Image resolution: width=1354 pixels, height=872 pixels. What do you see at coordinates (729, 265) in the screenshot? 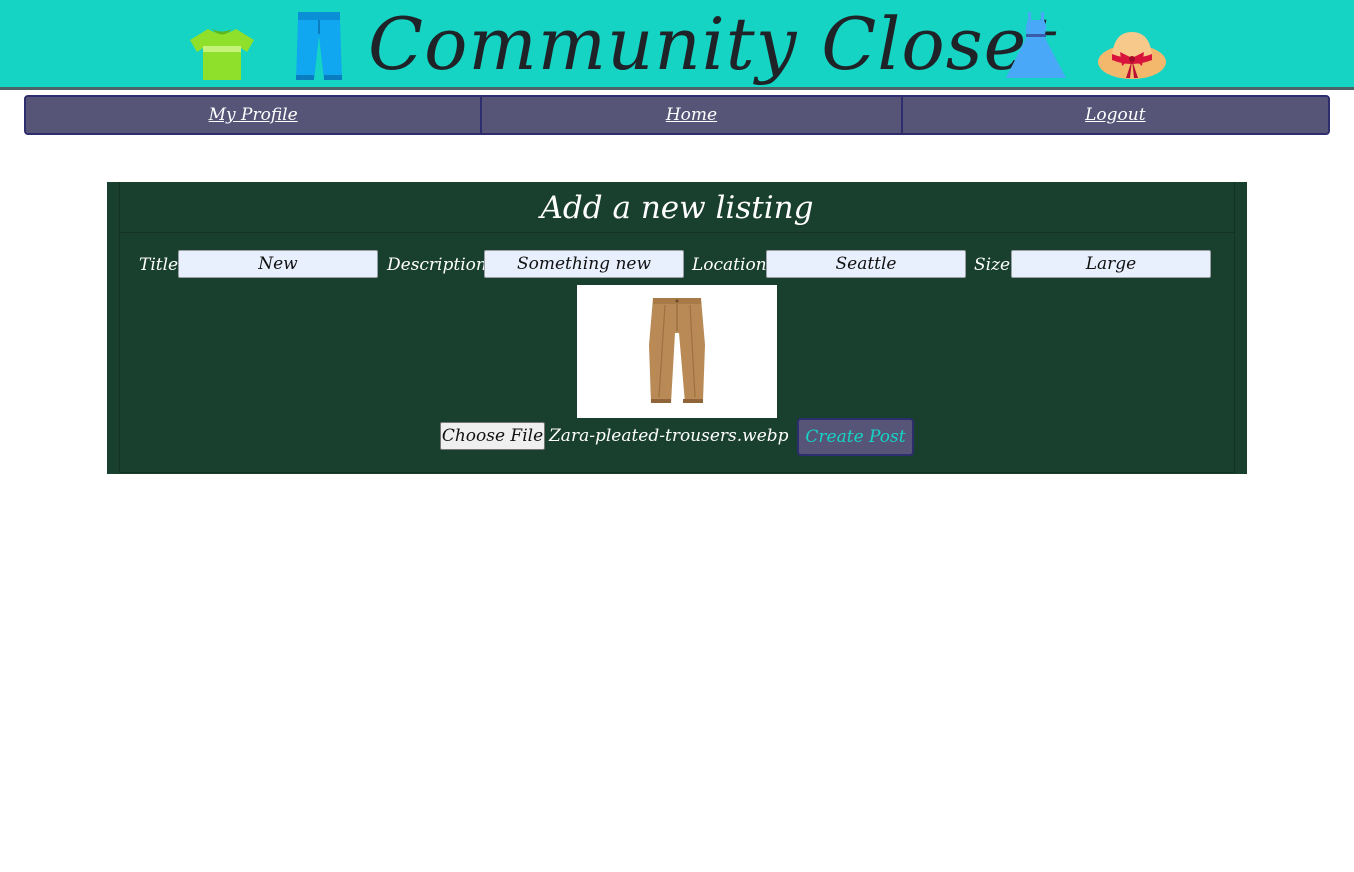
I see `location-label: Location` at bounding box center [729, 265].